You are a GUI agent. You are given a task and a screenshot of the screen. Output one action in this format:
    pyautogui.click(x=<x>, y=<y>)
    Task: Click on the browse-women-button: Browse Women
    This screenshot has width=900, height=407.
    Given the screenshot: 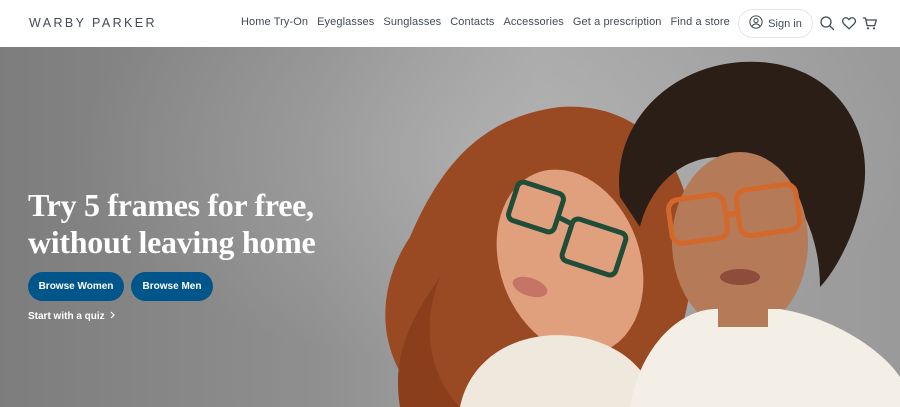 What is the action you would take?
    pyautogui.click(x=76, y=286)
    